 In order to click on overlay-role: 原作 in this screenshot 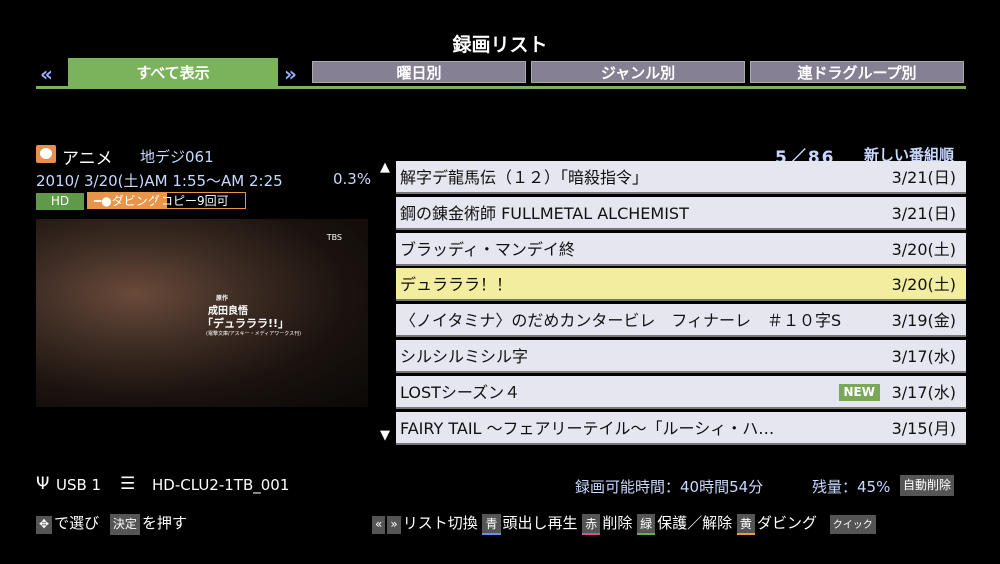, I will do `click(222, 298)`.